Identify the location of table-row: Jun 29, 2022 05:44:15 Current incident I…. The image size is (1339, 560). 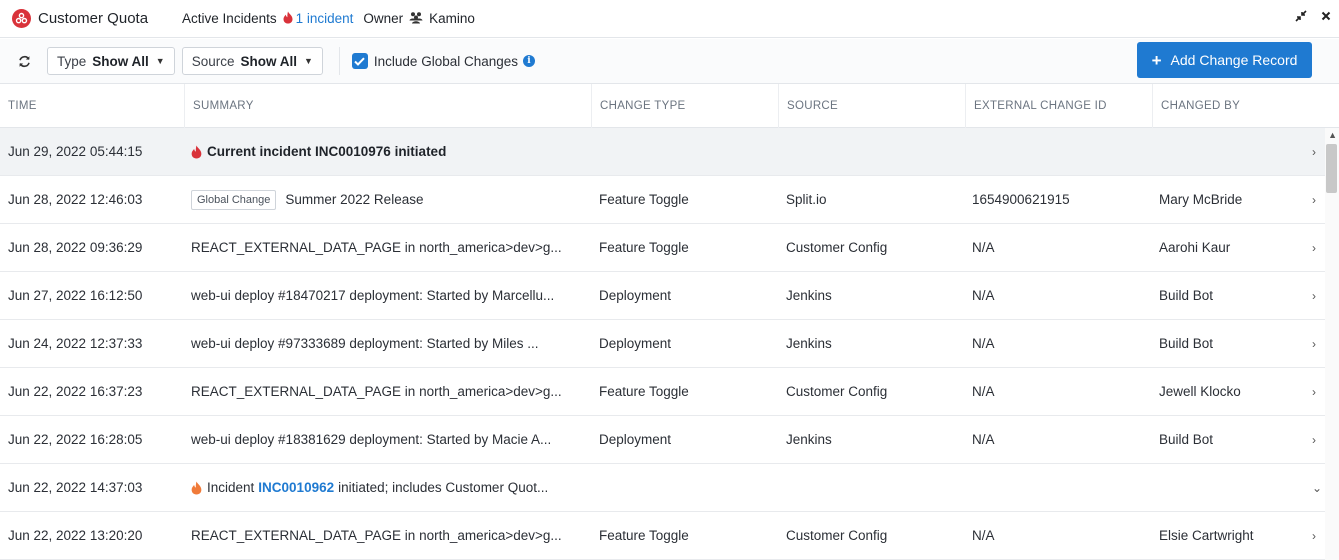
(662, 152).